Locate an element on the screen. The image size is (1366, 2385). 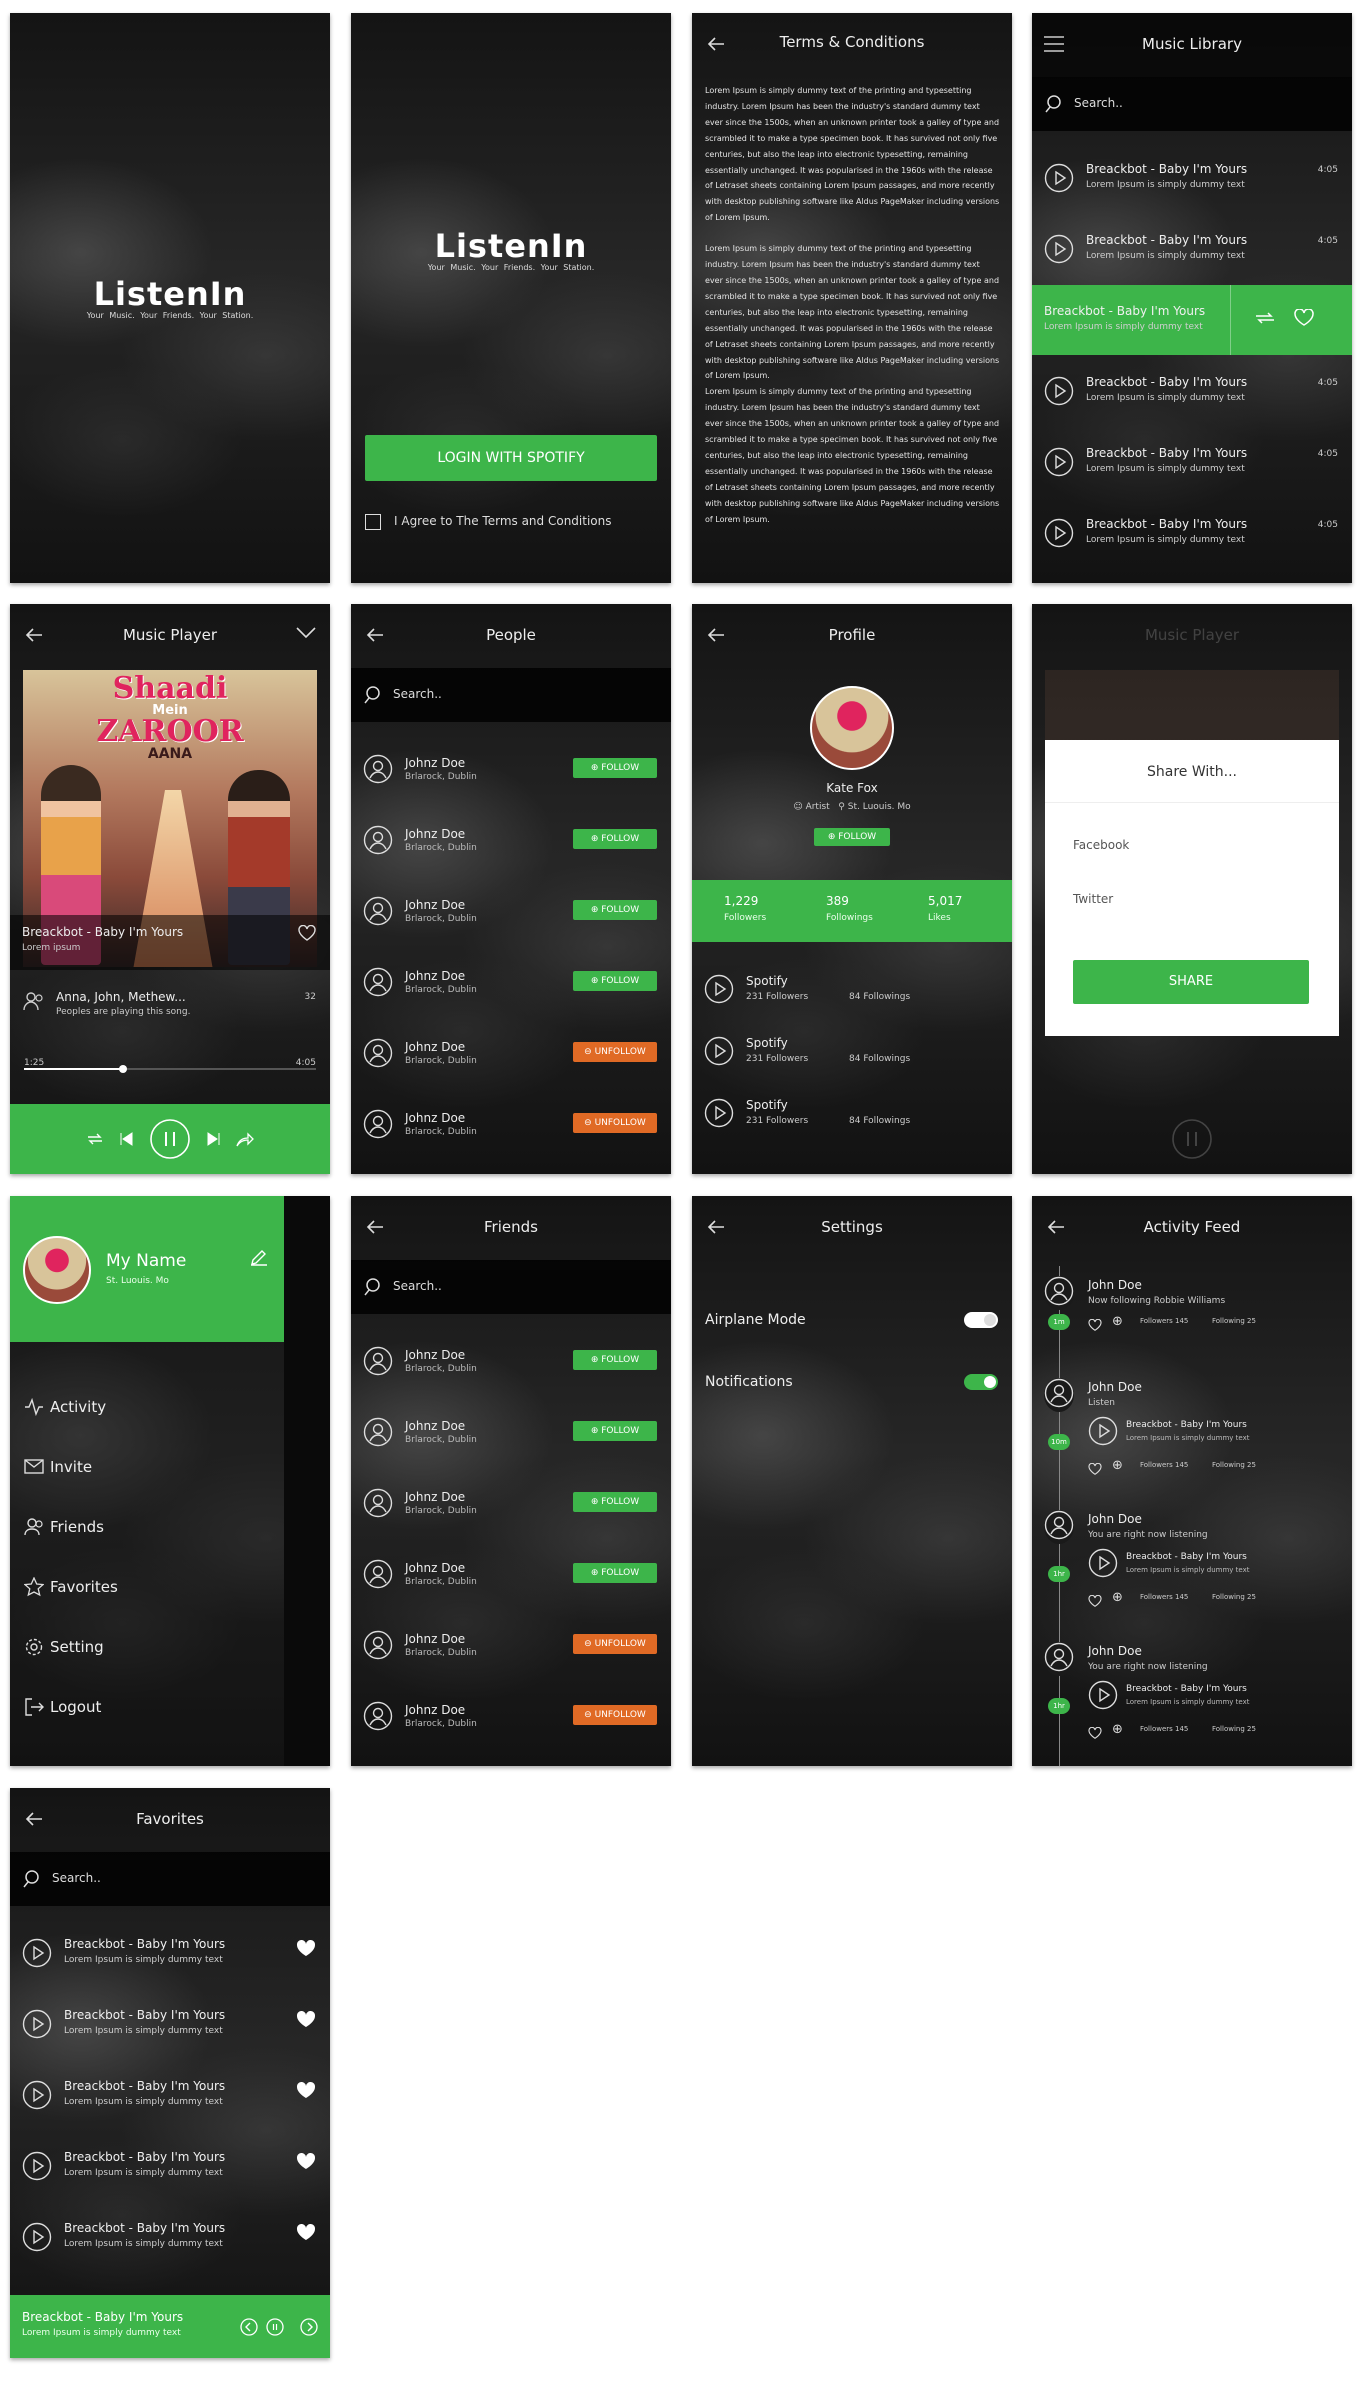
agree-checkbox is located at coordinates (373, 522).